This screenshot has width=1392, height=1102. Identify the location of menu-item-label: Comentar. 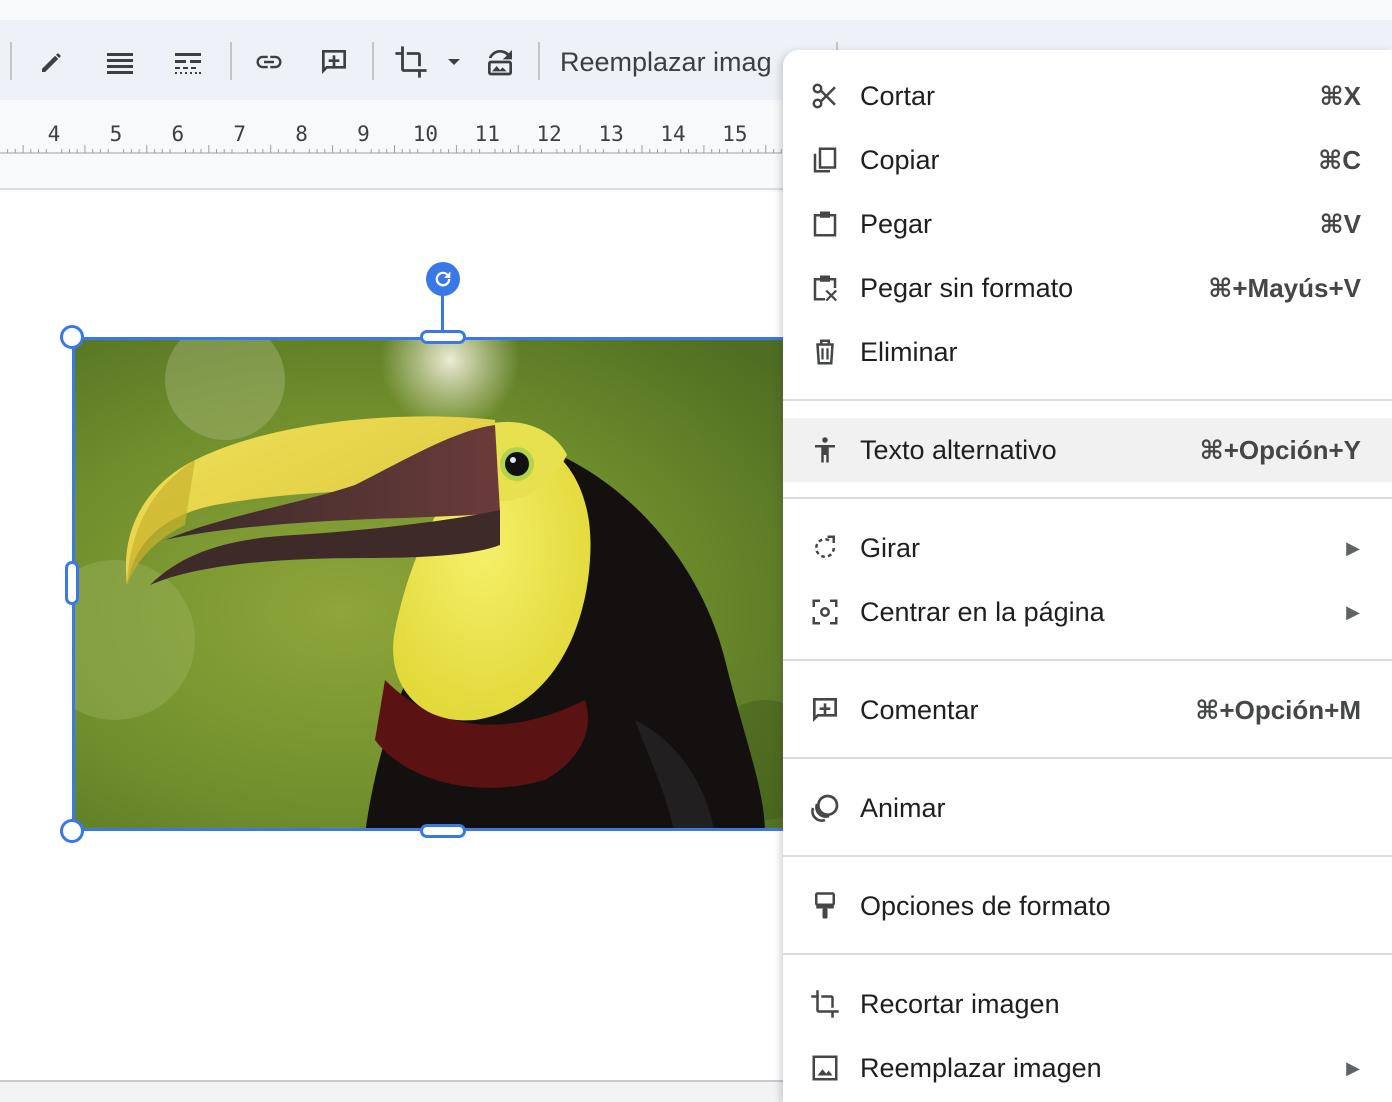
(919, 710).